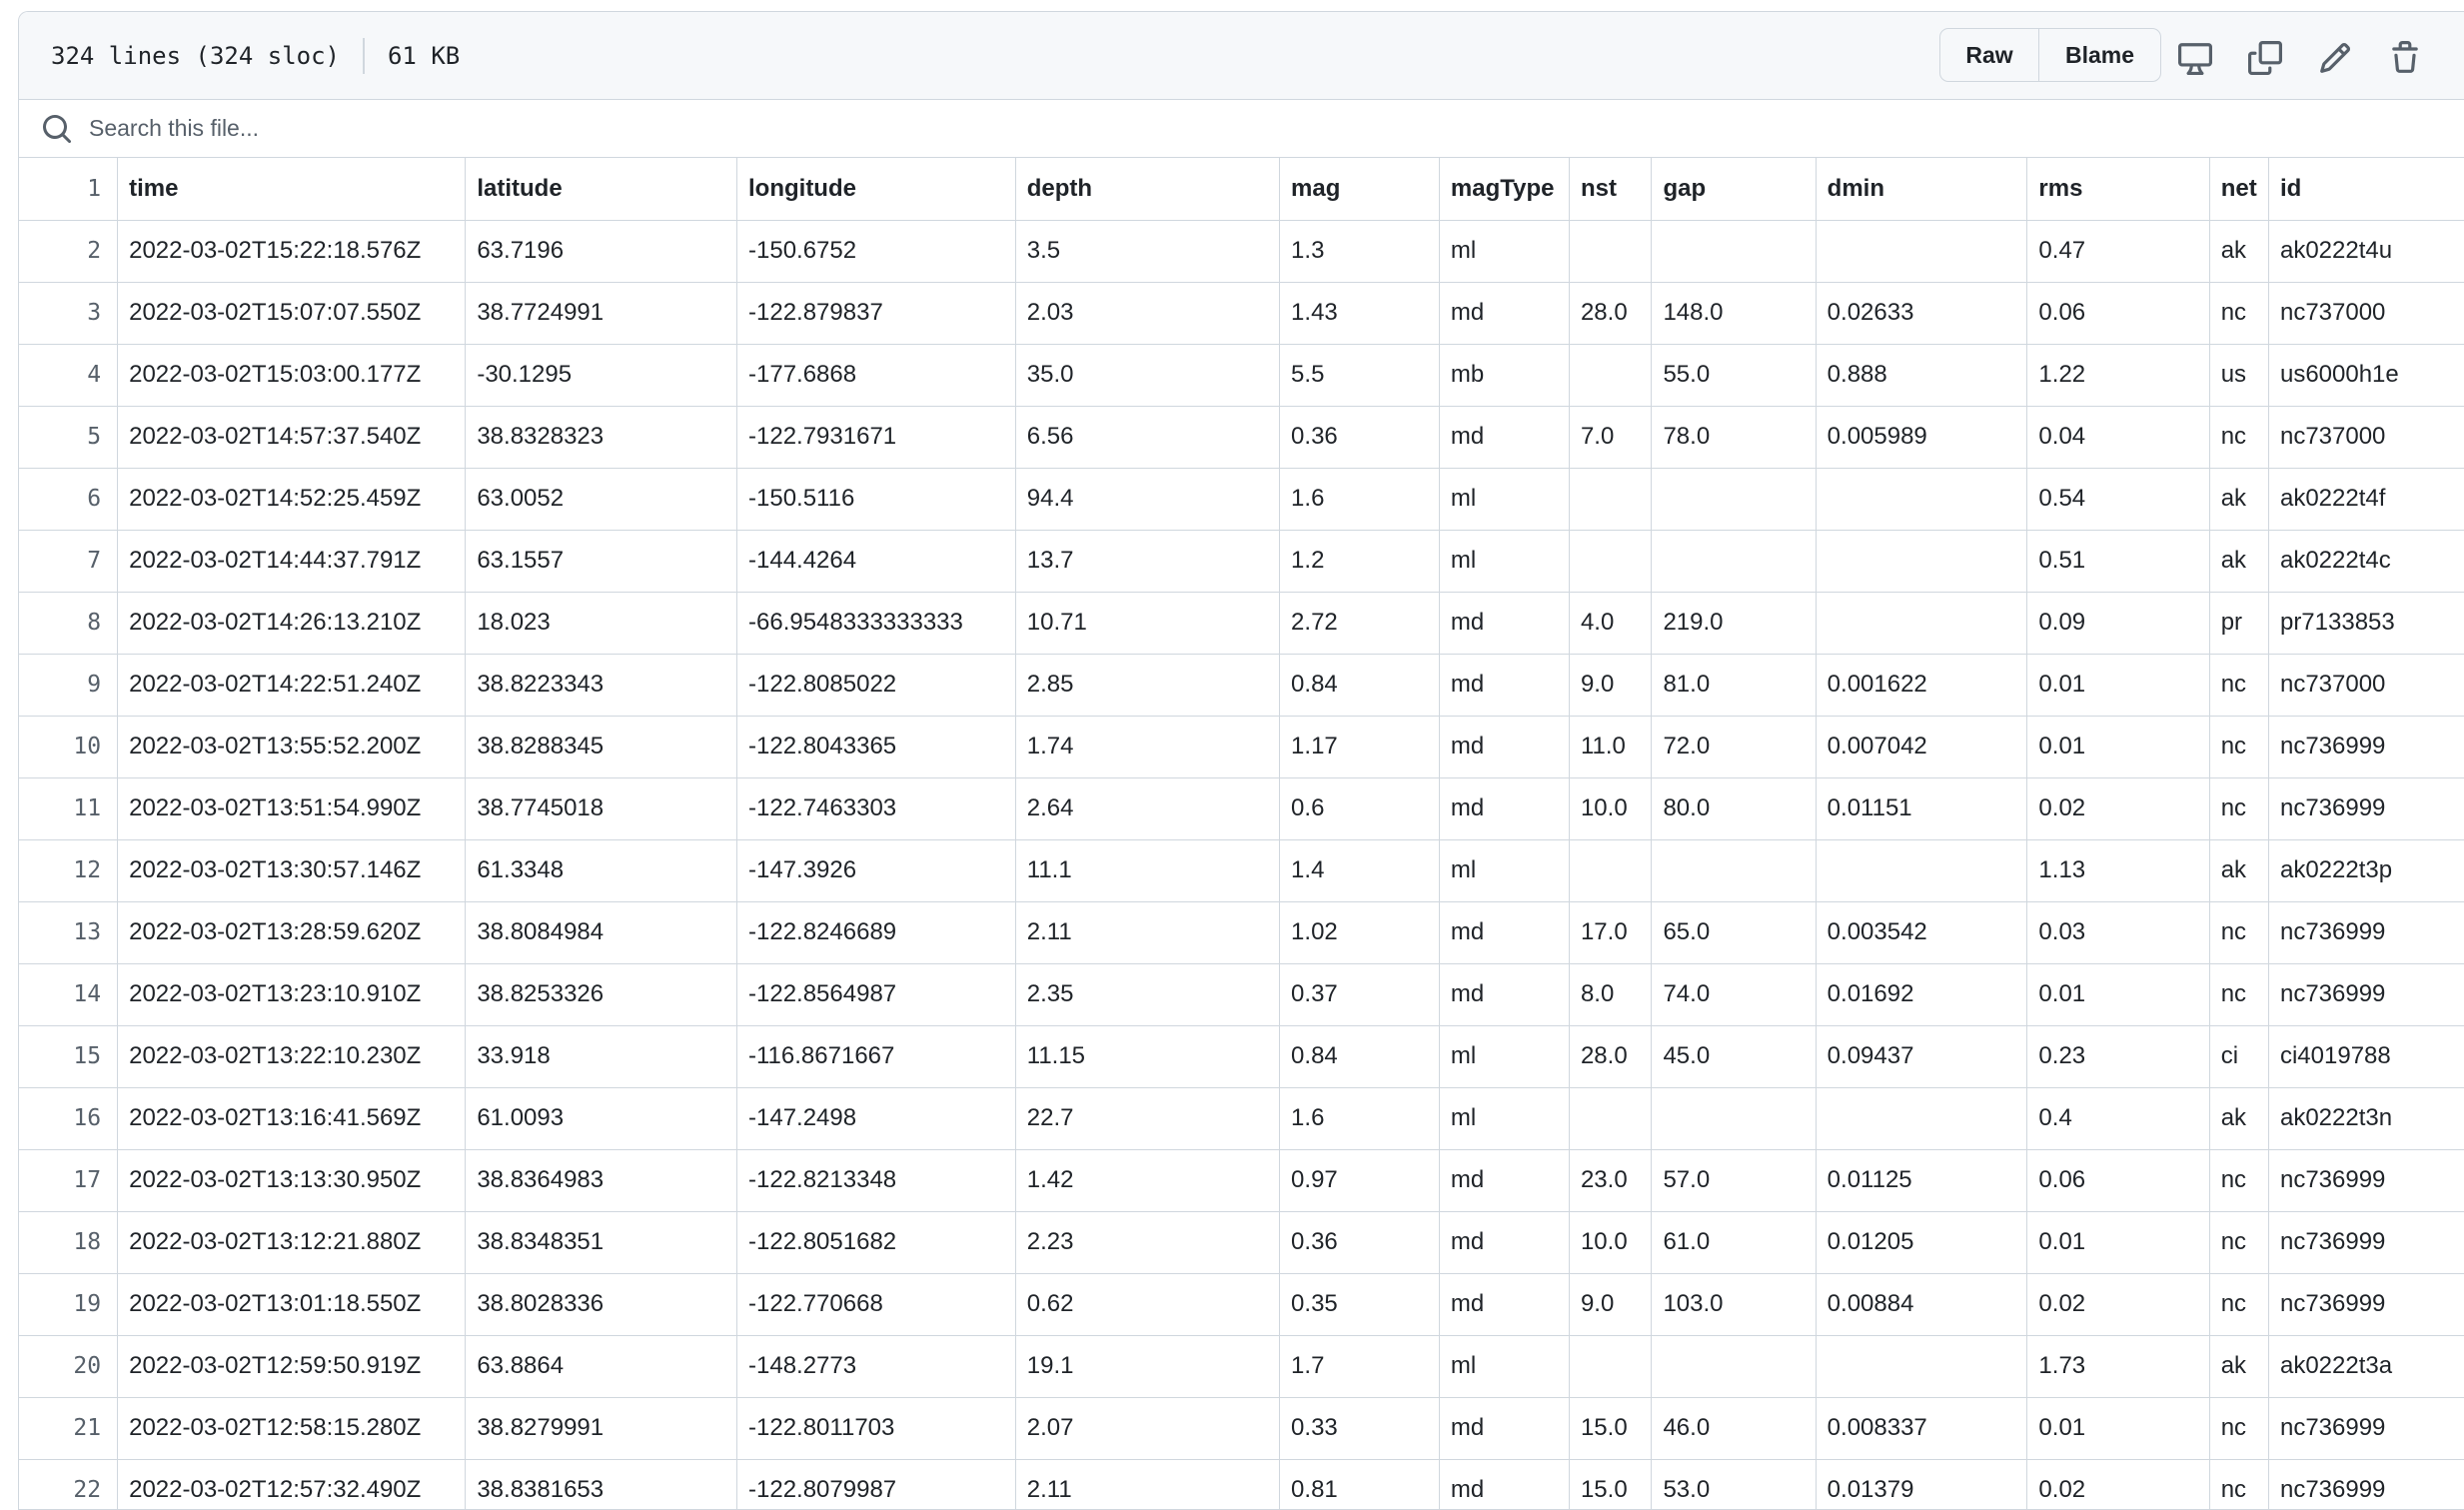 This screenshot has height=1510, width=2464. Describe the element at coordinates (292, 1118) in the screenshot. I see `cell-time: 2022-03-02T13:16:41.569Z` at that location.